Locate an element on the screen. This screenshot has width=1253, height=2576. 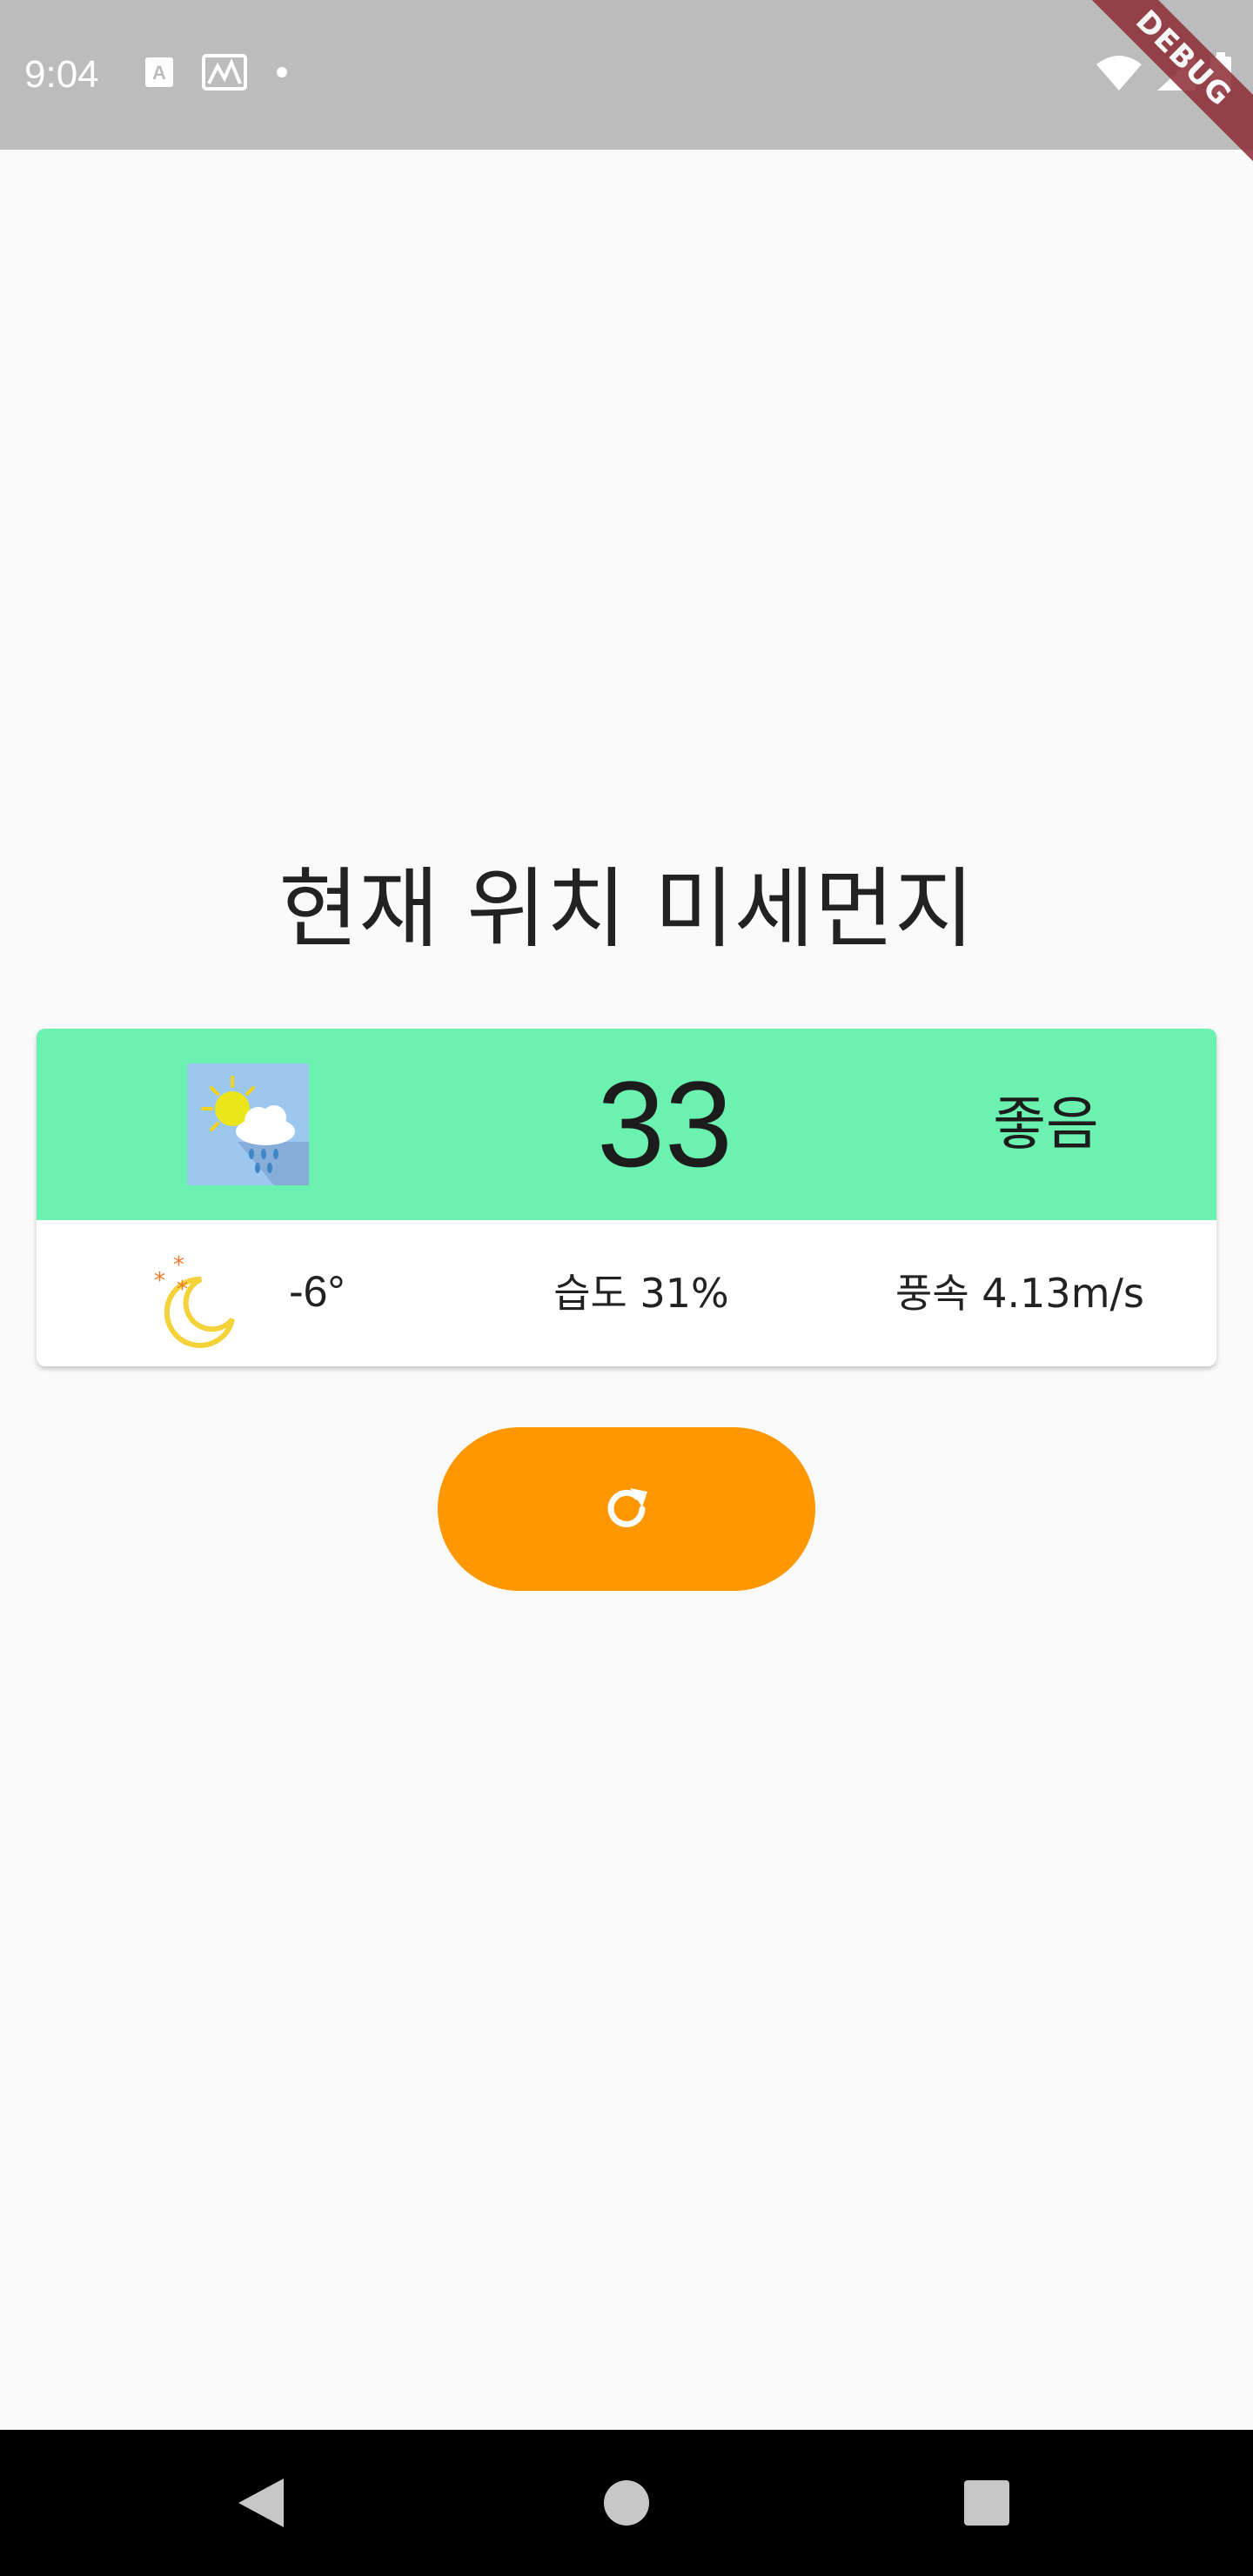
air-quality-panel: 33 좋음 is located at coordinates (626, 1124).